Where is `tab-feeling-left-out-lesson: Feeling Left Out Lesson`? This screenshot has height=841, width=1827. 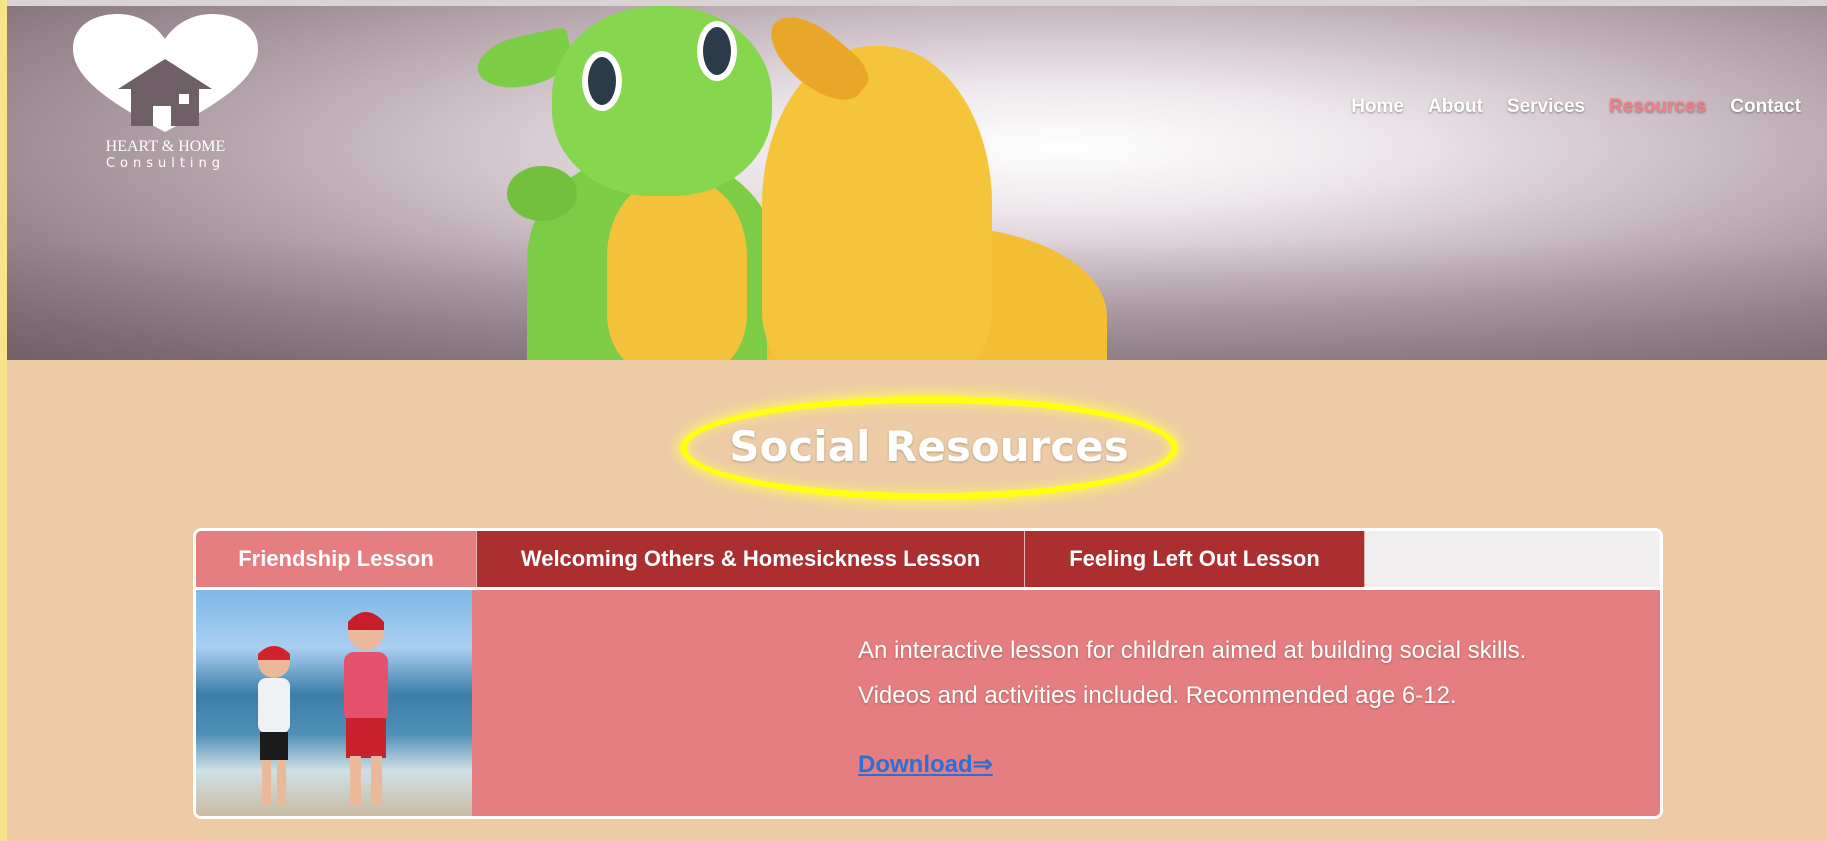
tab-feeling-left-out-lesson: Feeling Left Out Lesson is located at coordinates (1195, 559).